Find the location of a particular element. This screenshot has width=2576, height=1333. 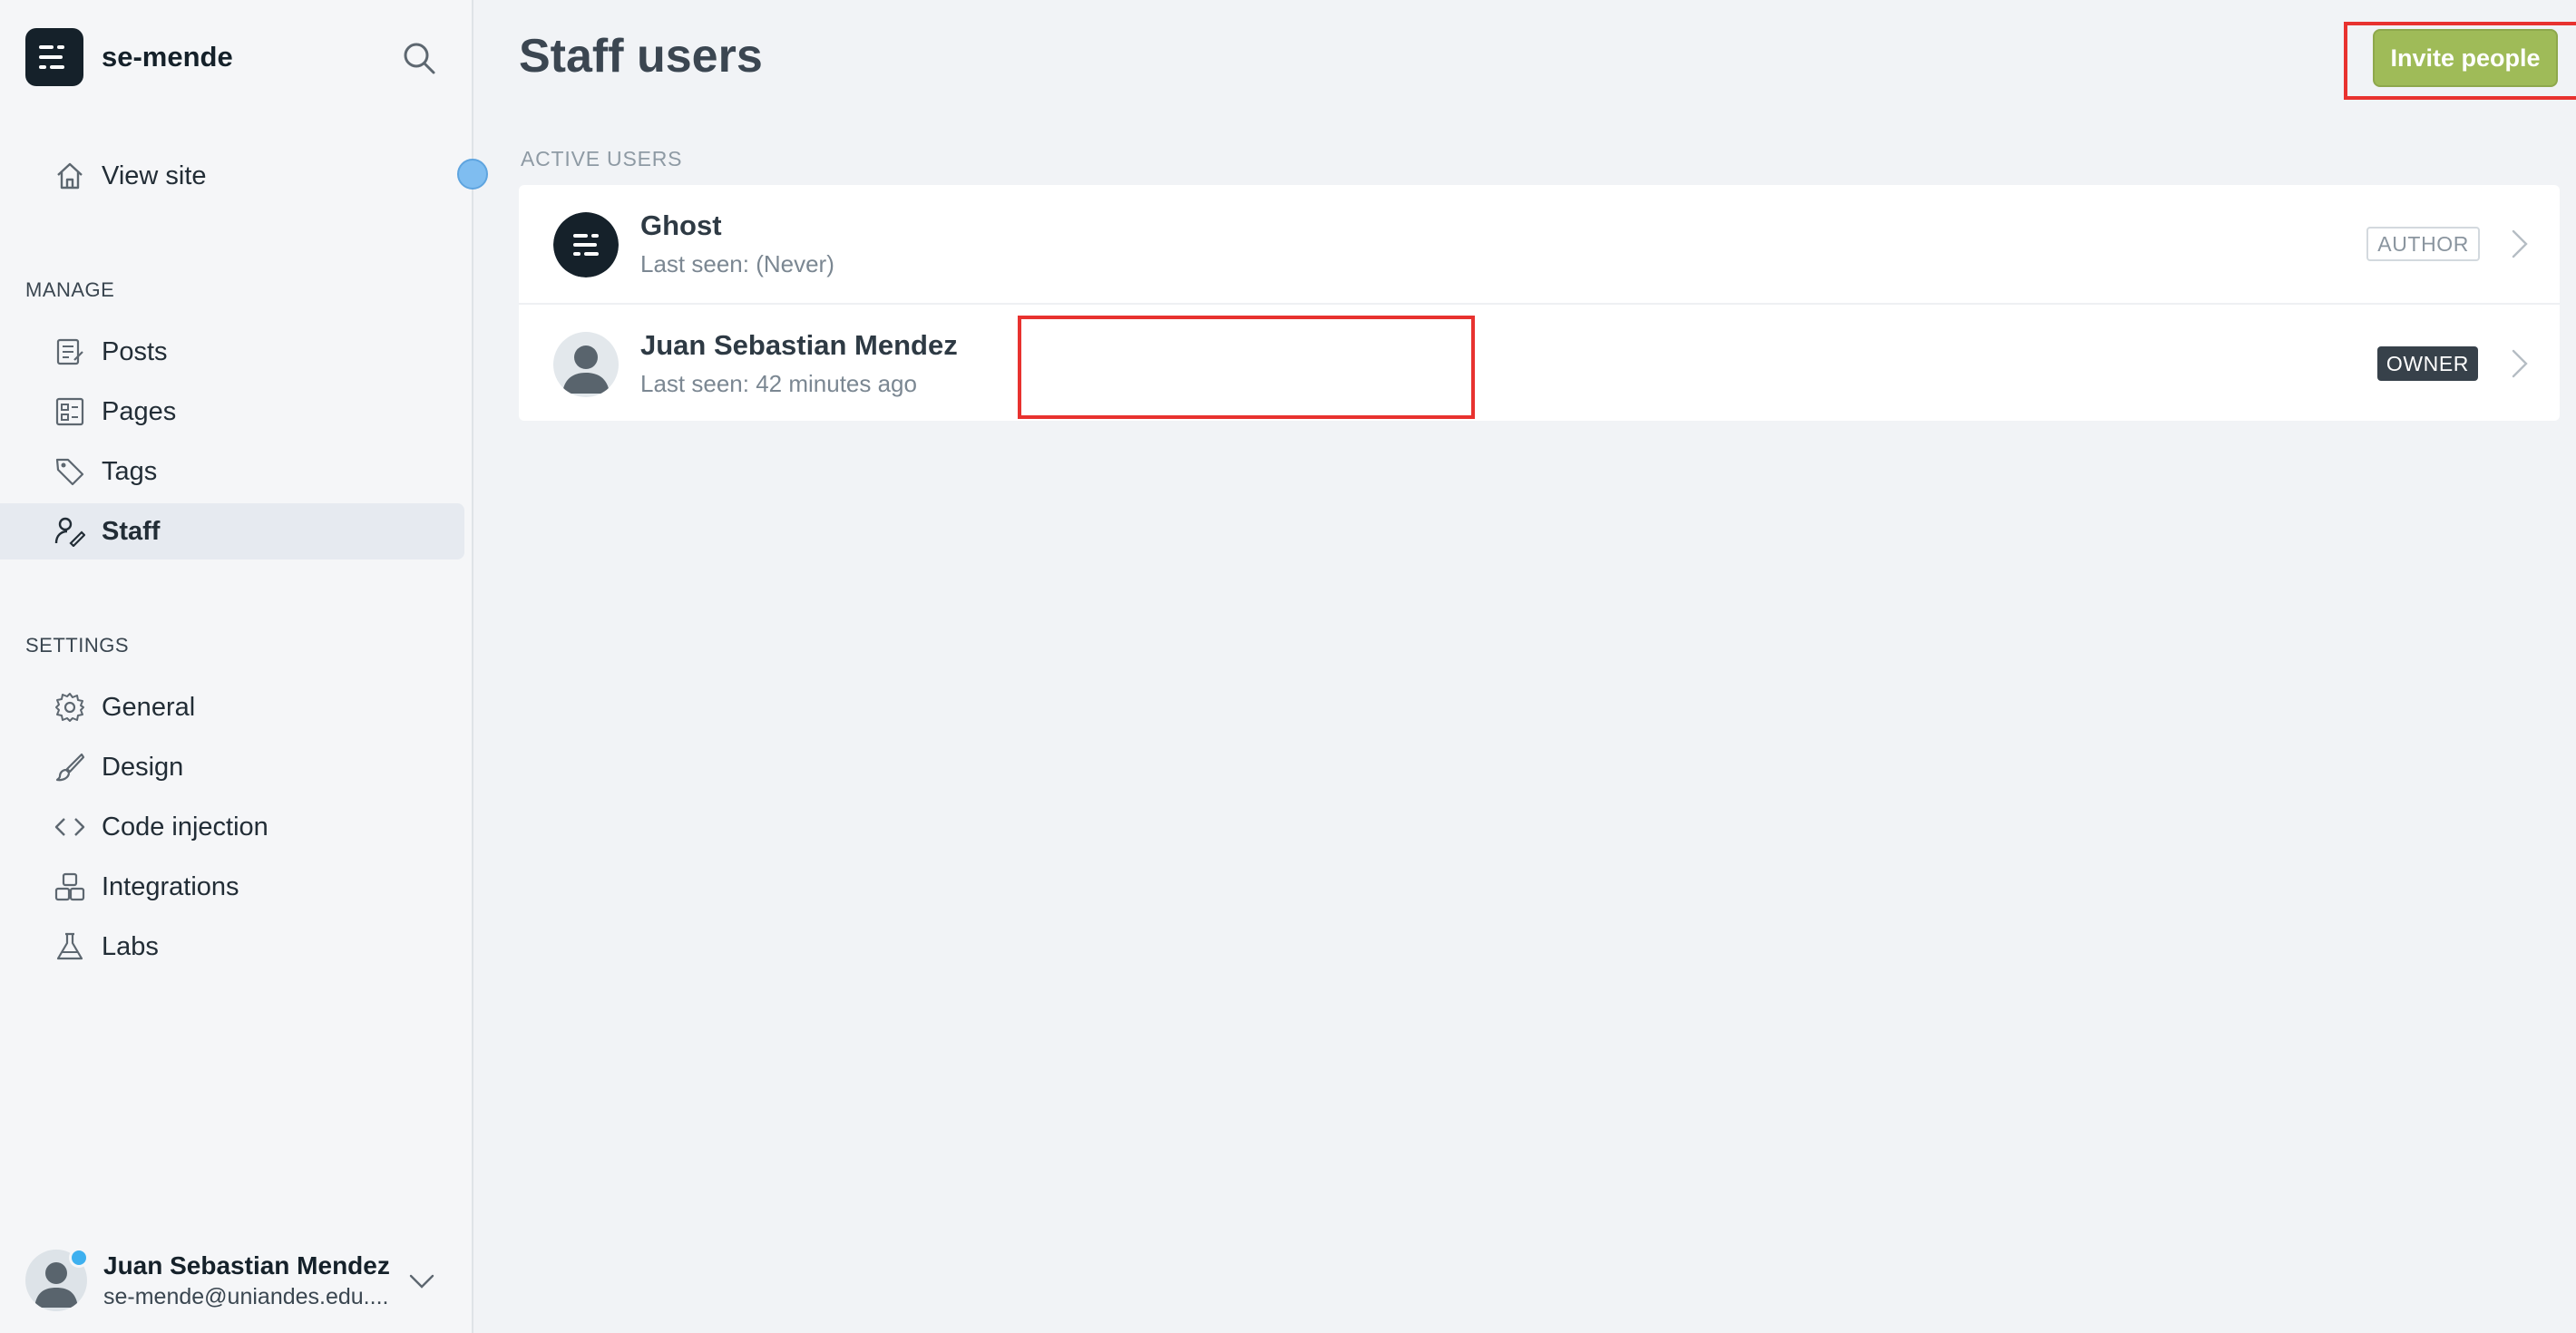

sidebar-item-labs: Labs is located at coordinates (232, 947).